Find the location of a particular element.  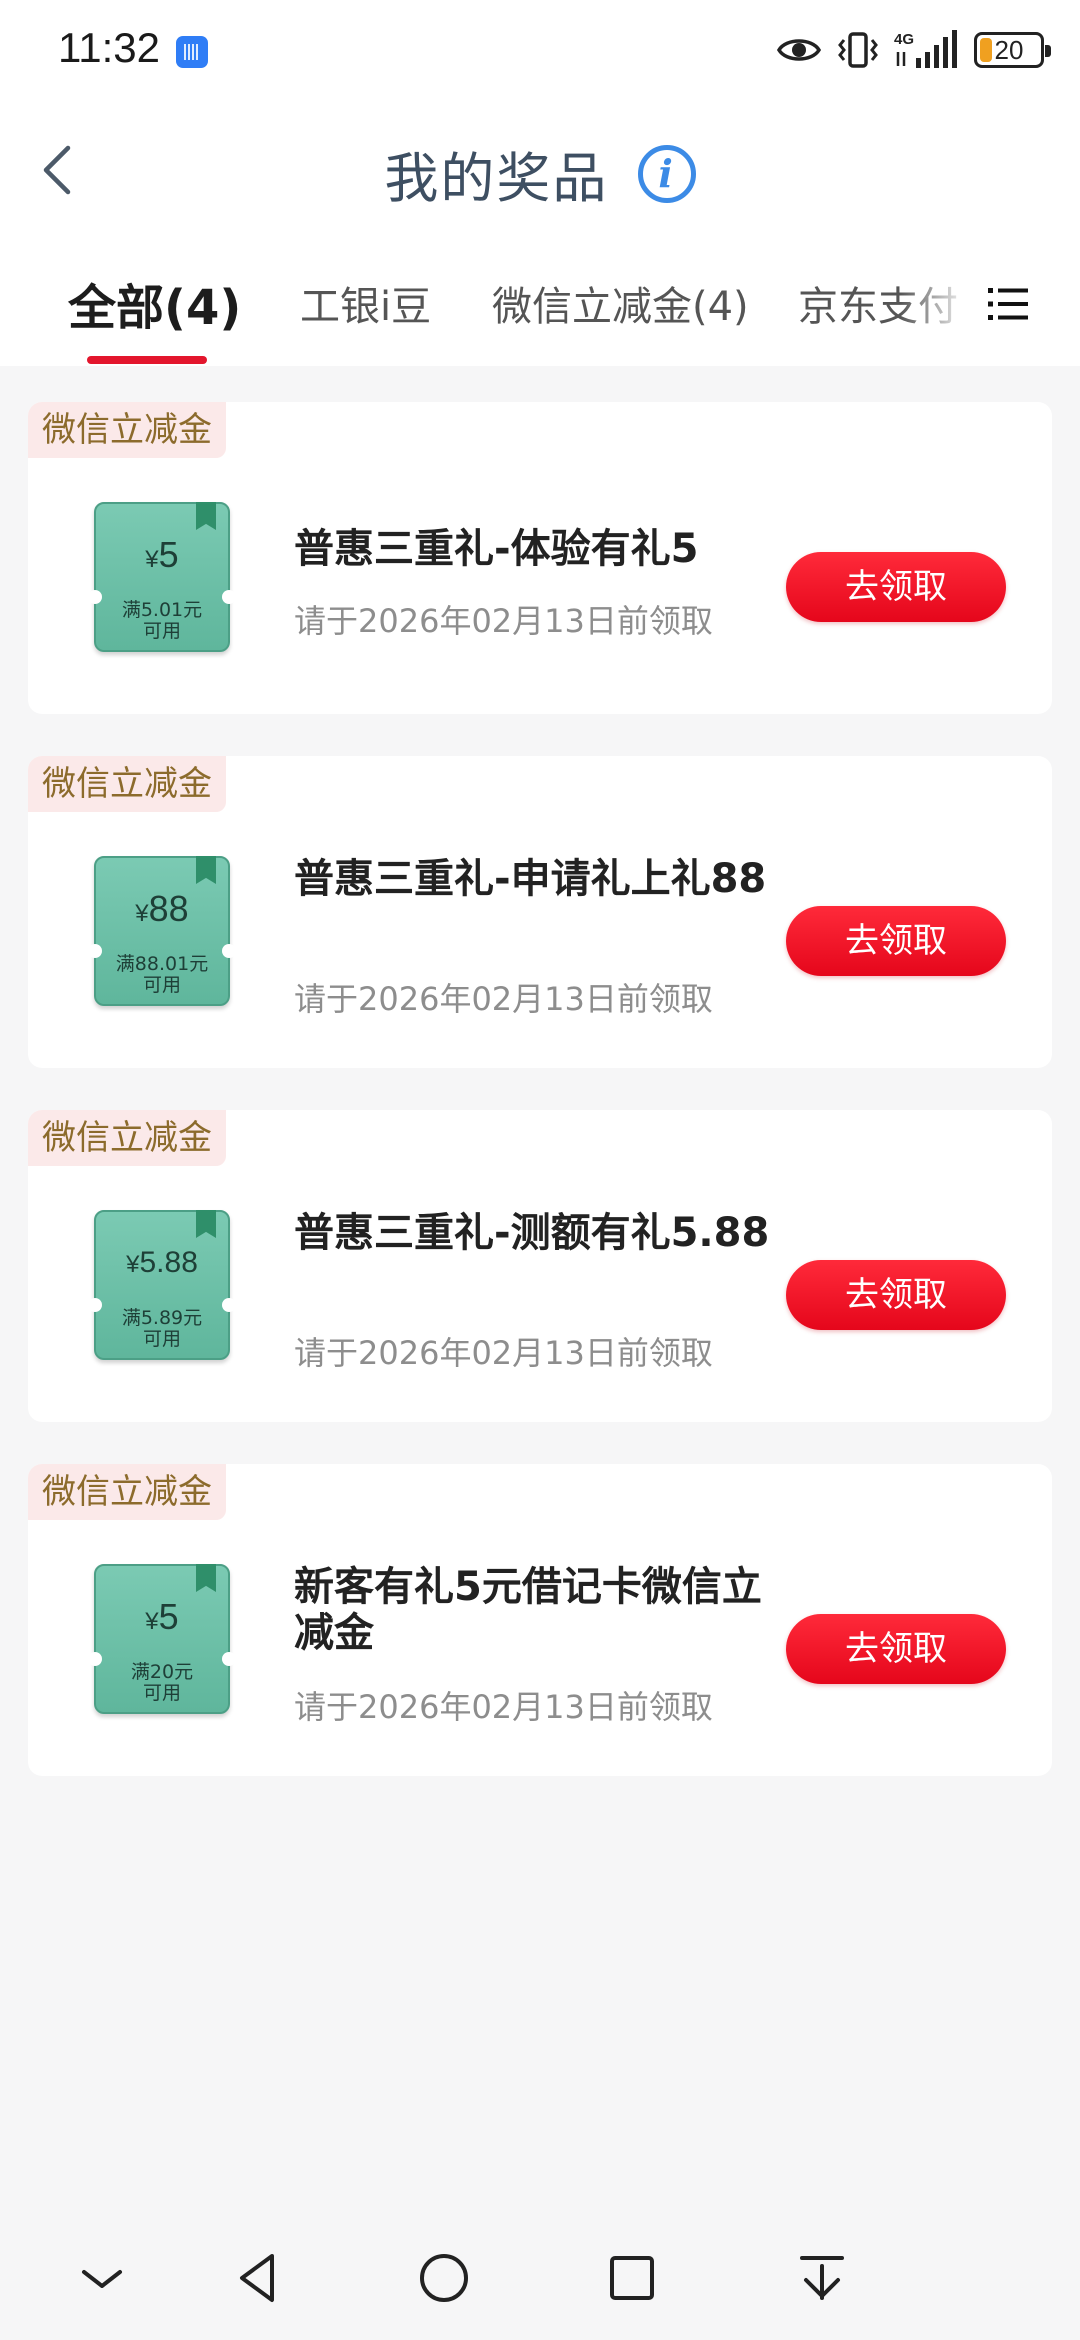

coupon-condition: 满5.89元 可用 is located at coordinates (162, 1328).